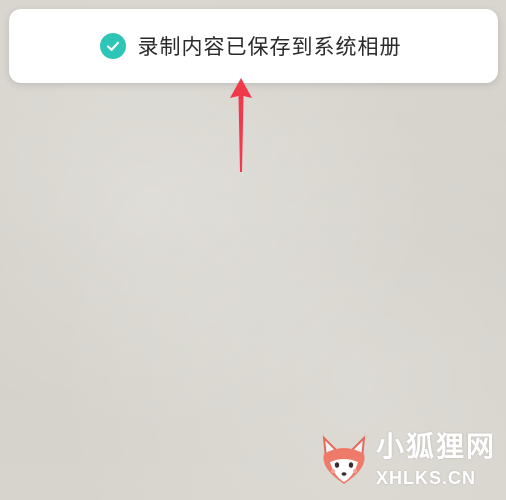  What do you see at coordinates (112, 46) in the screenshot?
I see `check-circle-icon` at bounding box center [112, 46].